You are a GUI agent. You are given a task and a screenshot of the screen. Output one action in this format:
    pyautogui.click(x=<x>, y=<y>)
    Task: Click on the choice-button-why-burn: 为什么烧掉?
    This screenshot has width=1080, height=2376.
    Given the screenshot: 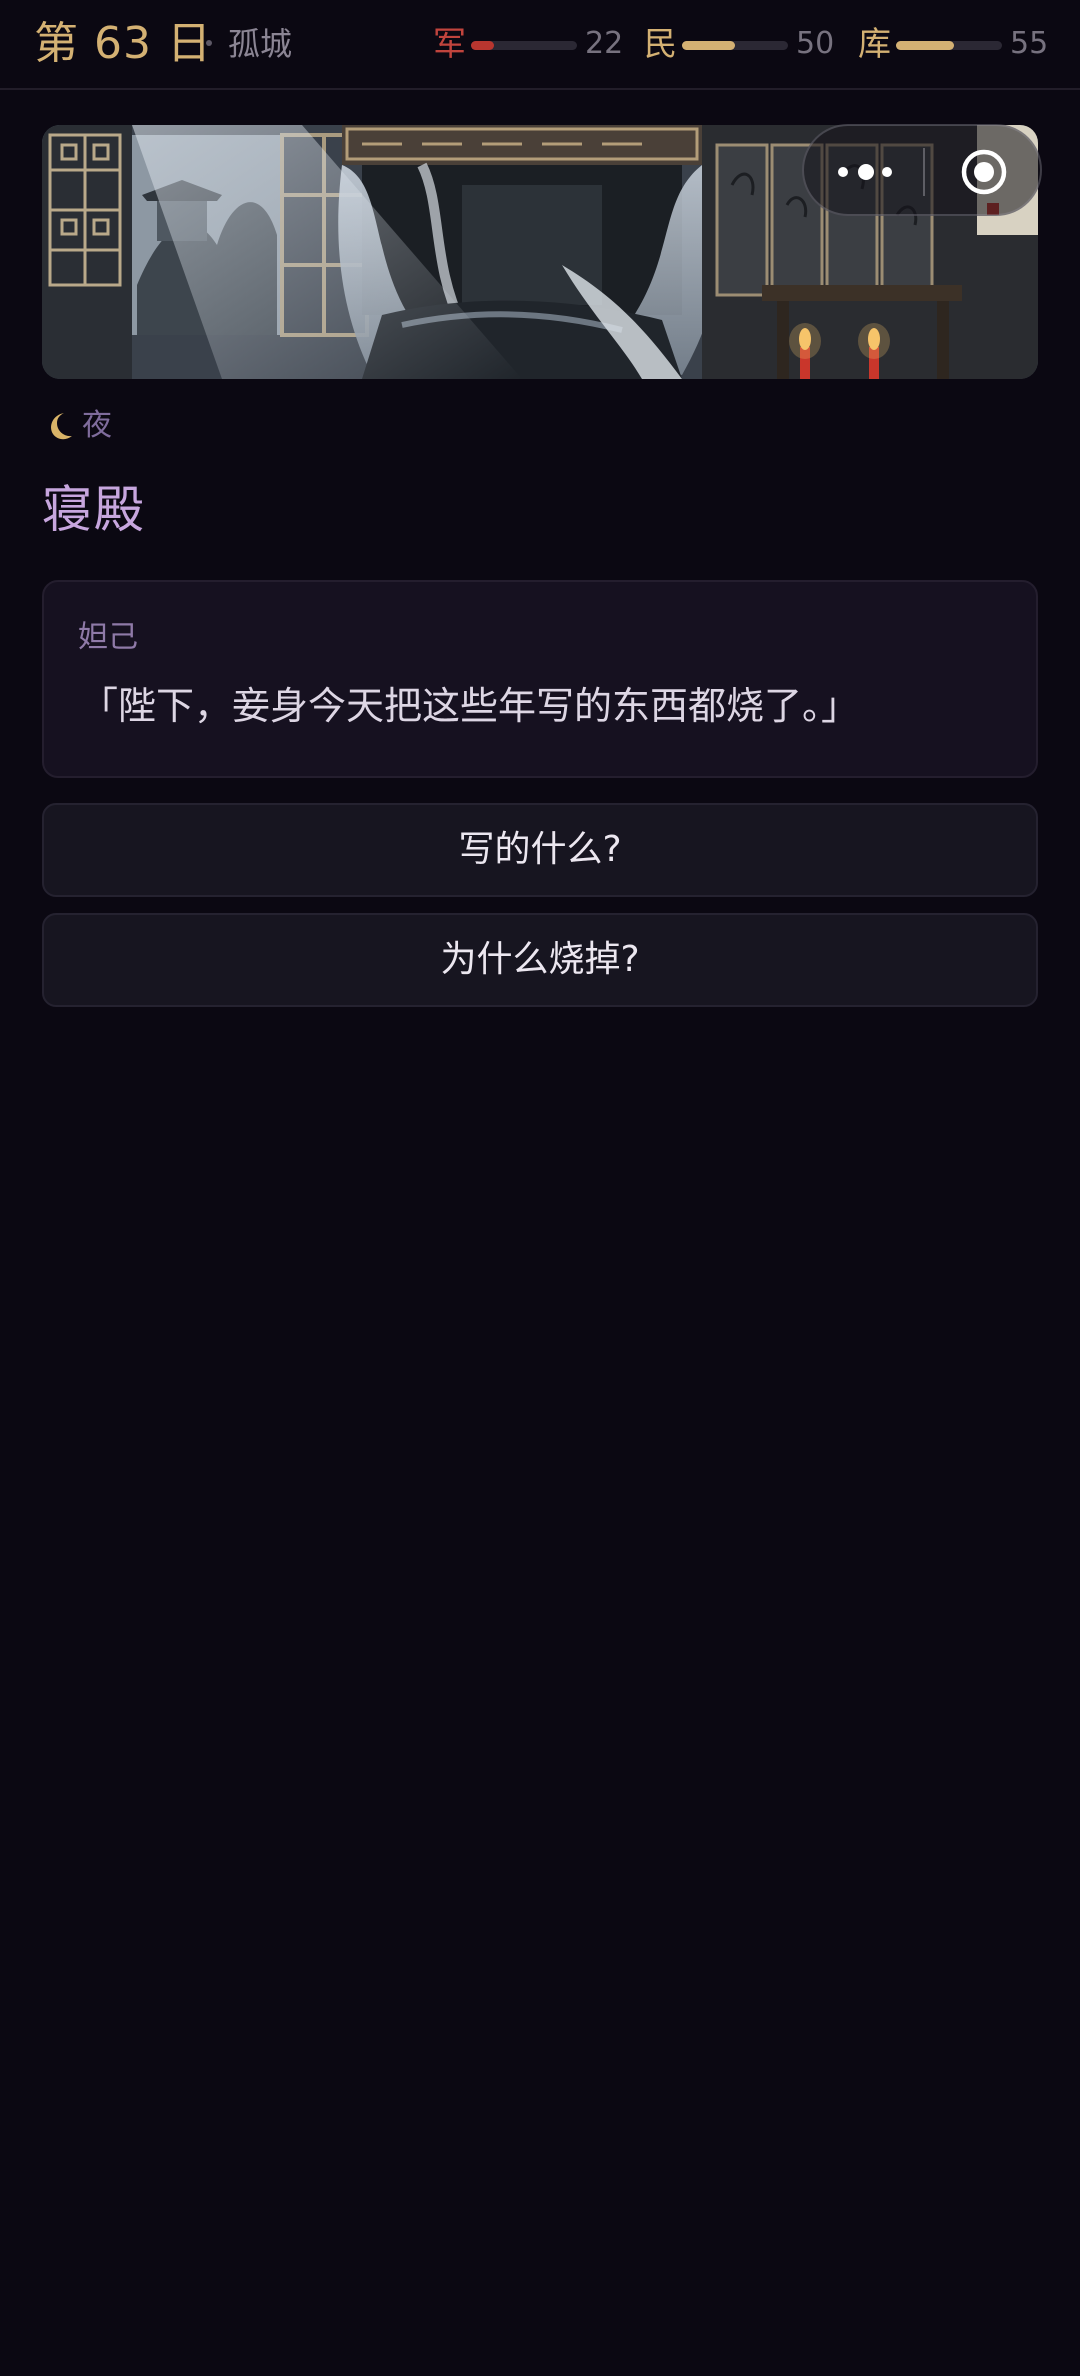 What is the action you would take?
    pyautogui.click(x=540, y=960)
    